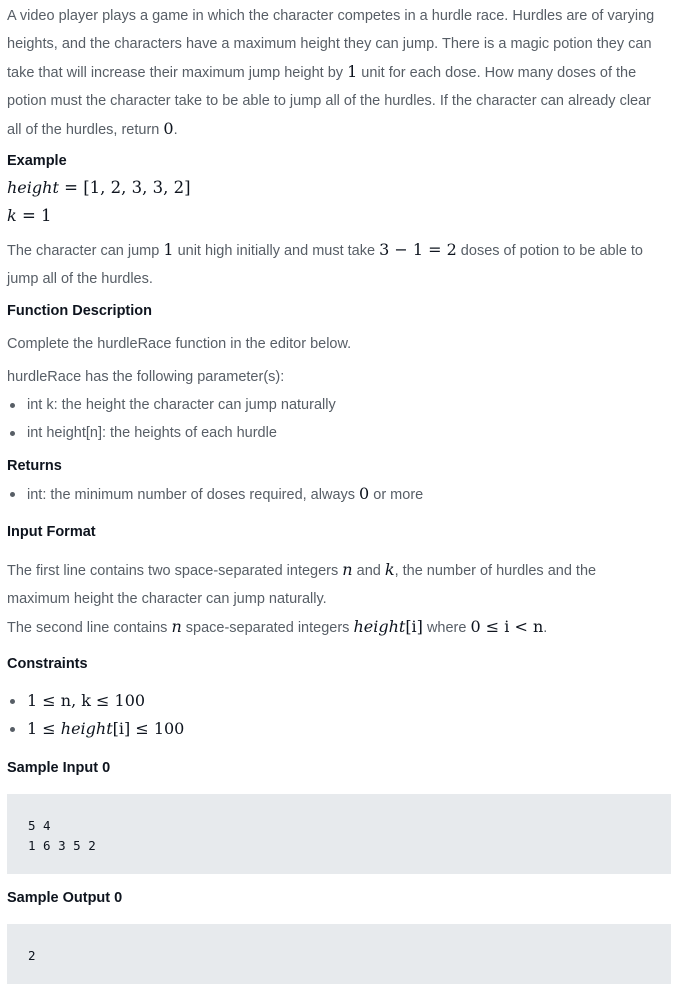 The image size is (683, 991). Describe the element at coordinates (92, 128) in the screenshot. I see `intro-line: all of the hurdles, return 0.` at that location.